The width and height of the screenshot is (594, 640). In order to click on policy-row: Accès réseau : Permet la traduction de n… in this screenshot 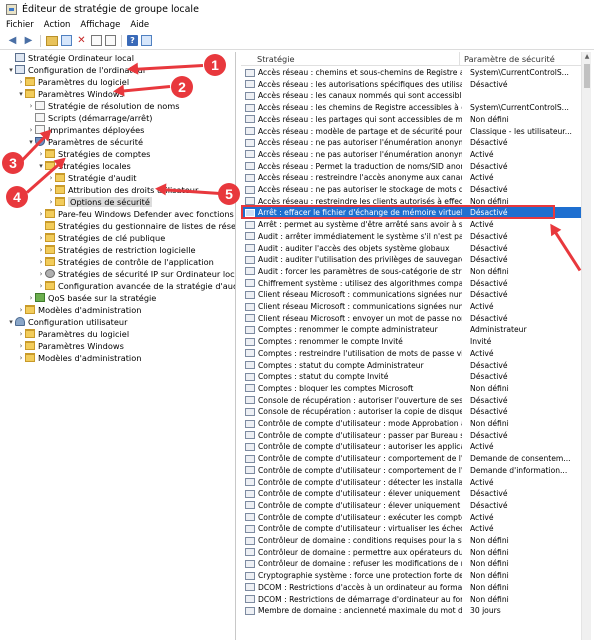, I will do `click(411, 166)`.